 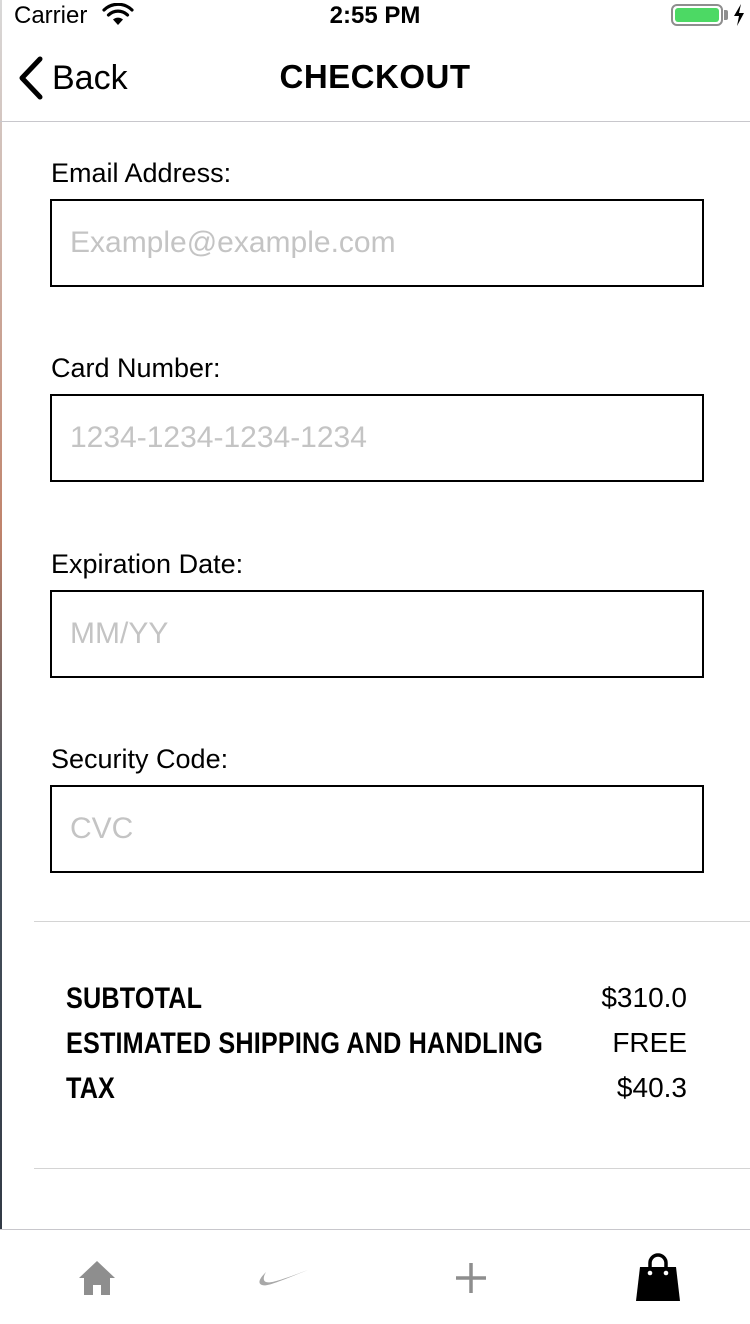 I want to click on card-number-field, so click(x=377, y=438).